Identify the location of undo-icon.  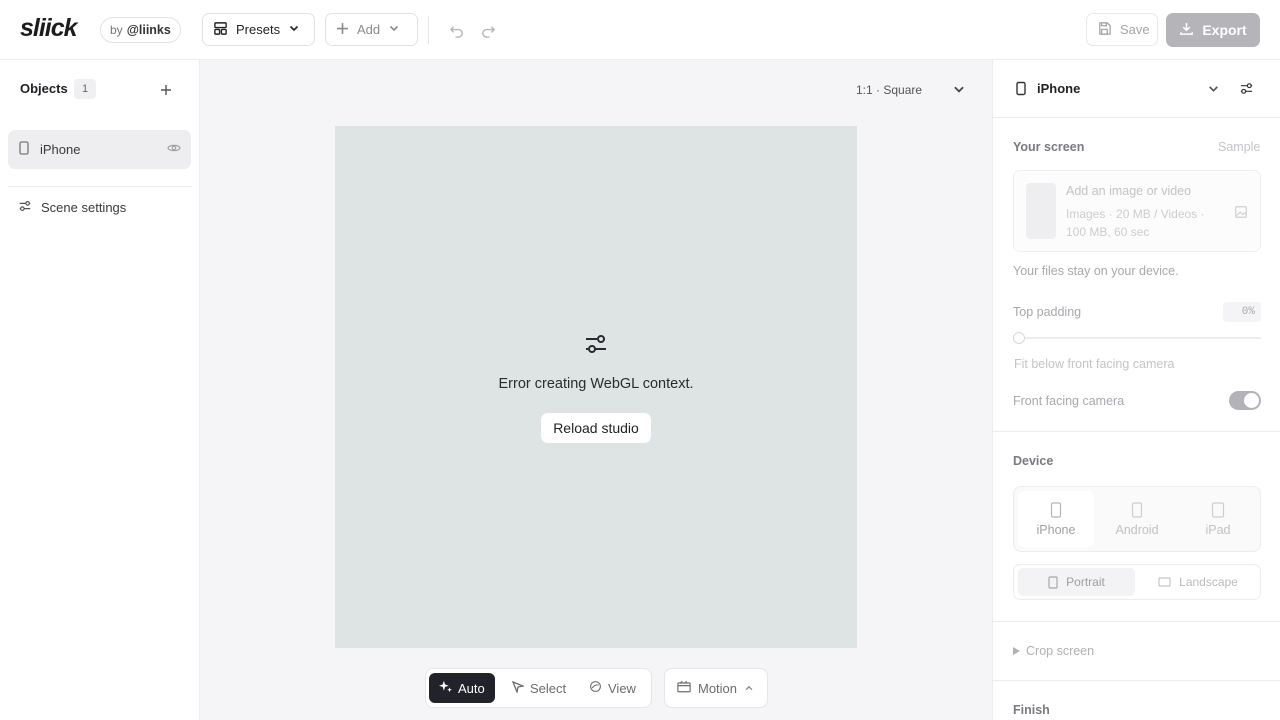
(456, 30).